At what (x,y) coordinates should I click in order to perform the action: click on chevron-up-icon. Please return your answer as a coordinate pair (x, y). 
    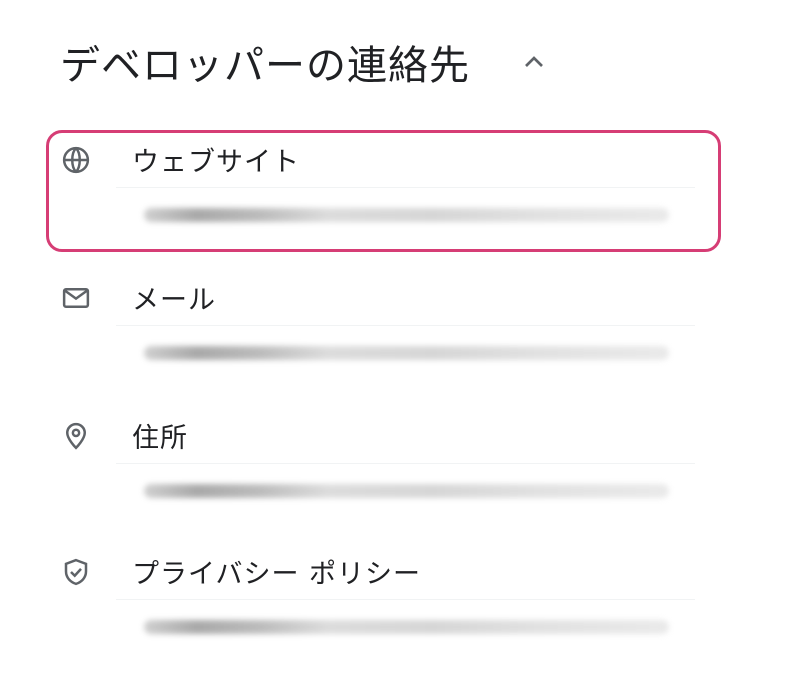
    Looking at the image, I should click on (534, 61).